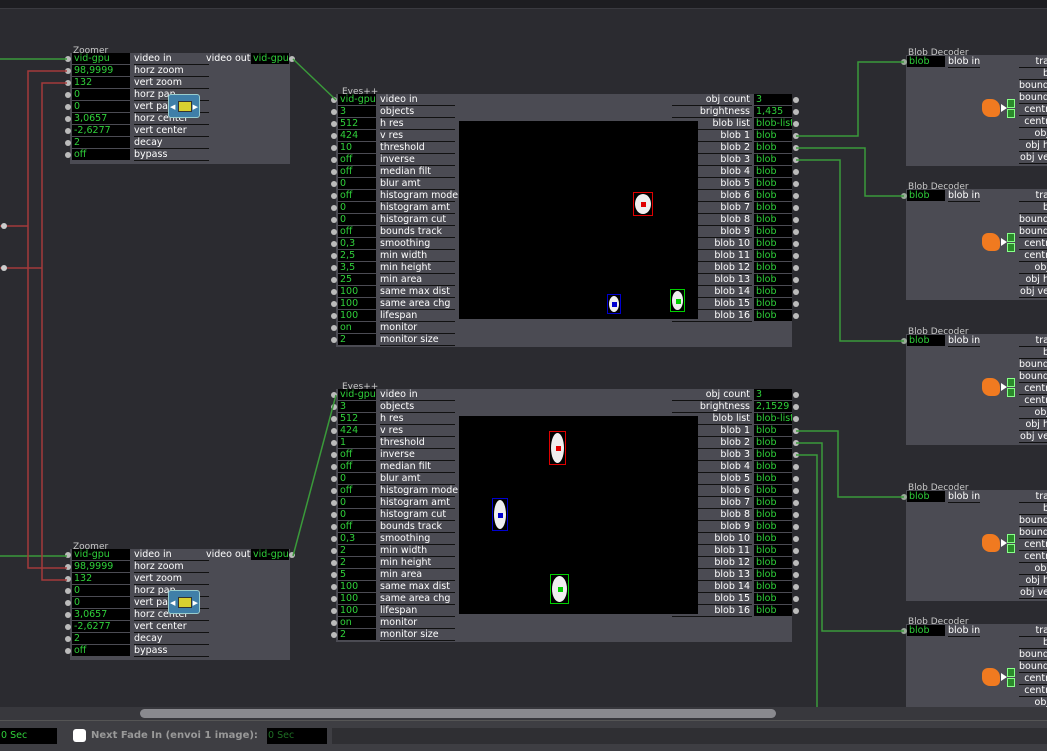 This screenshot has height=751, width=1047. I want to click on control-wire, so click(54, 331).